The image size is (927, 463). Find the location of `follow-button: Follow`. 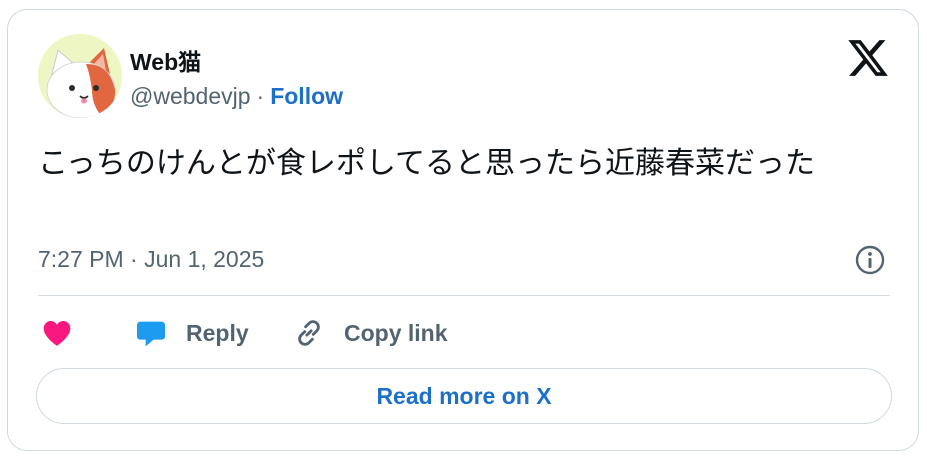

follow-button: Follow is located at coordinates (306, 96).